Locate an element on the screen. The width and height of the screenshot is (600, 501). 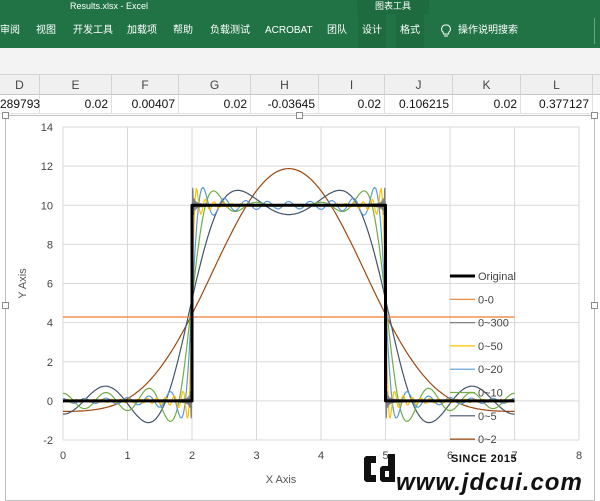
column-header-d: D is located at coordinates (20, 85).